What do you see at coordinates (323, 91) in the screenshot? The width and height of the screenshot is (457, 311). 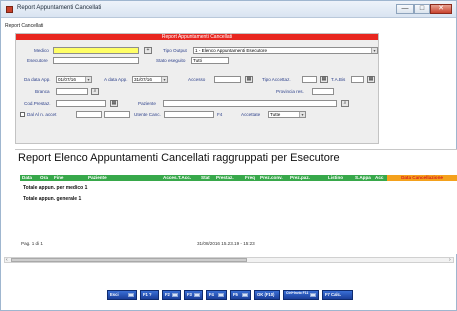 I see `provincia-field` at bounding box center [323, 91].